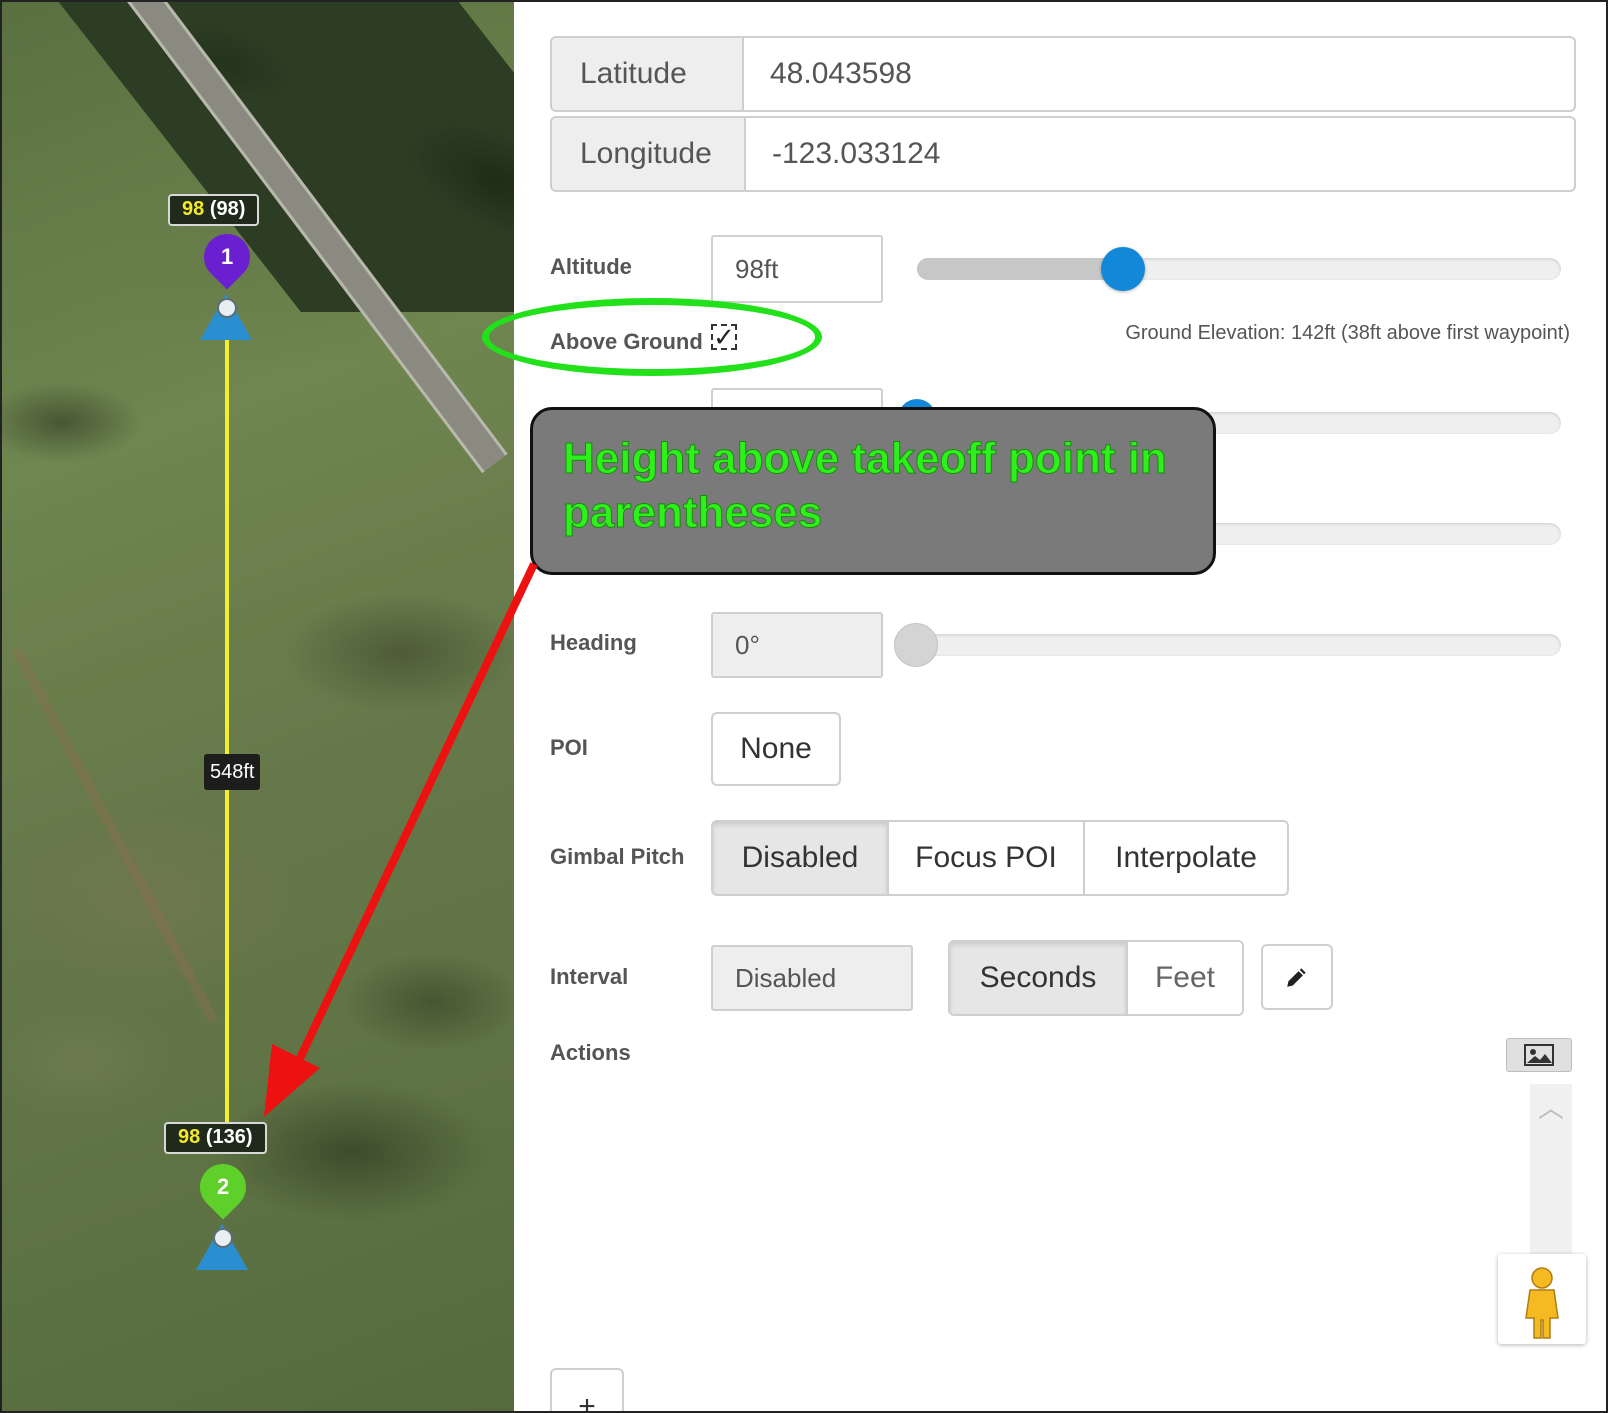  I want to click on latitude-label: Latitude, so click(648, 74).